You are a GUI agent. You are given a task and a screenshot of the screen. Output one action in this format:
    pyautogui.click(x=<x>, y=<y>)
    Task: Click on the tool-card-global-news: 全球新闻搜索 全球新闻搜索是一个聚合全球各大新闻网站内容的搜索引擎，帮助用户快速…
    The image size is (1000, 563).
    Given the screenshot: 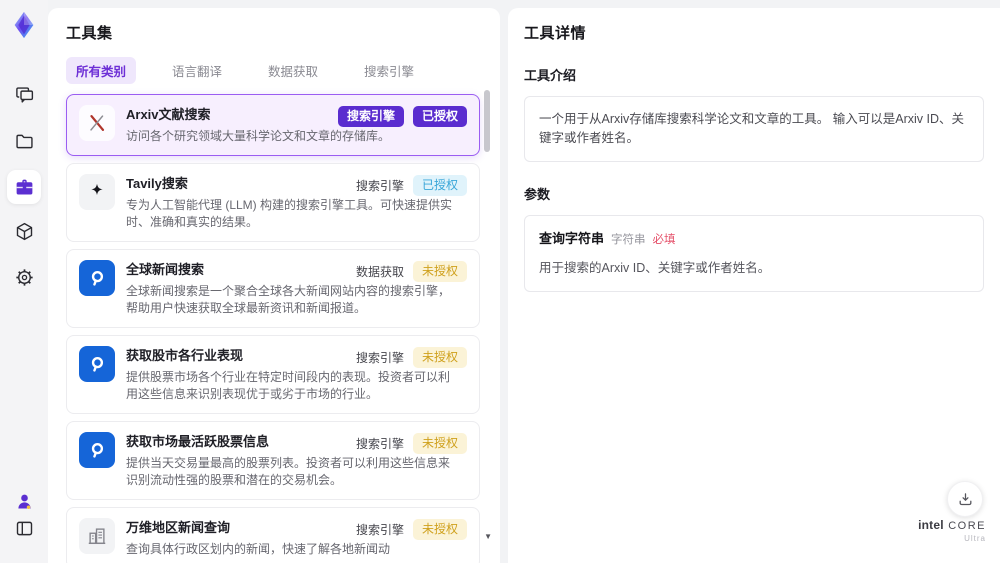 What is the action you would take?
    pyautogui.click(x=273, y=288)
    